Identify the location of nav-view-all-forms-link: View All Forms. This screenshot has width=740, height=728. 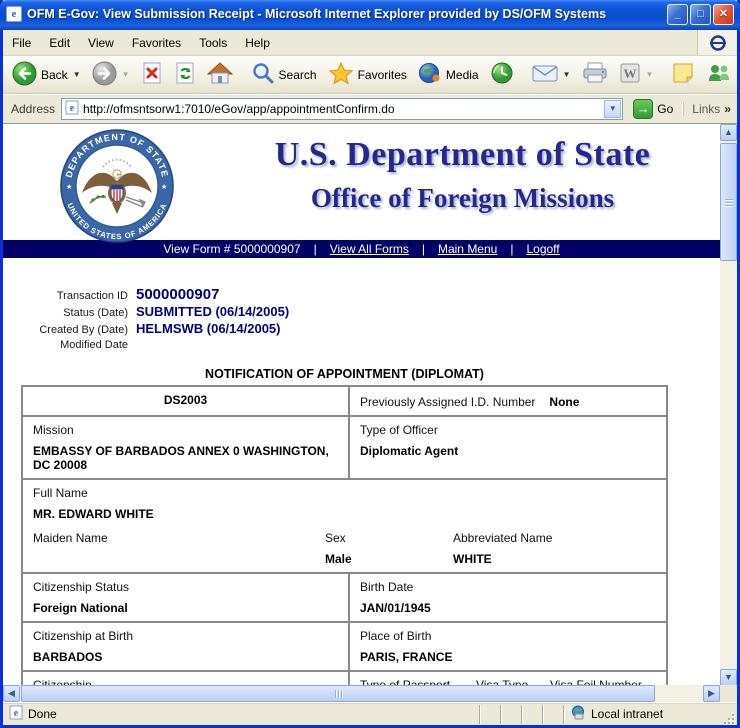
(369, 249).